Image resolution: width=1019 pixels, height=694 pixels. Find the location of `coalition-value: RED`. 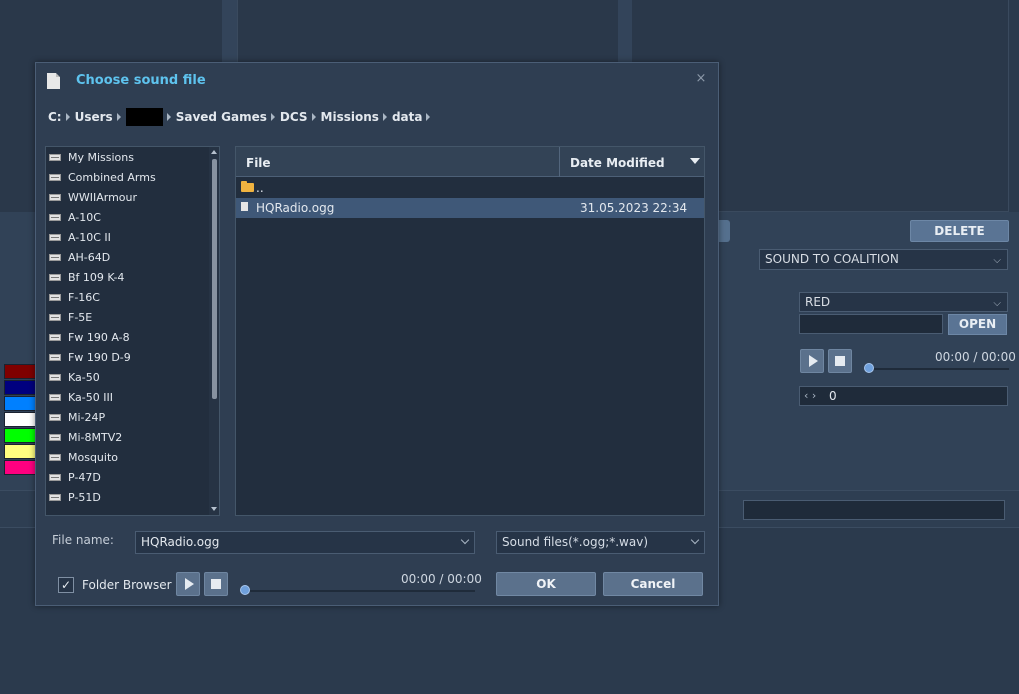

coalition-value: RED is located at coordinates (818, 302).